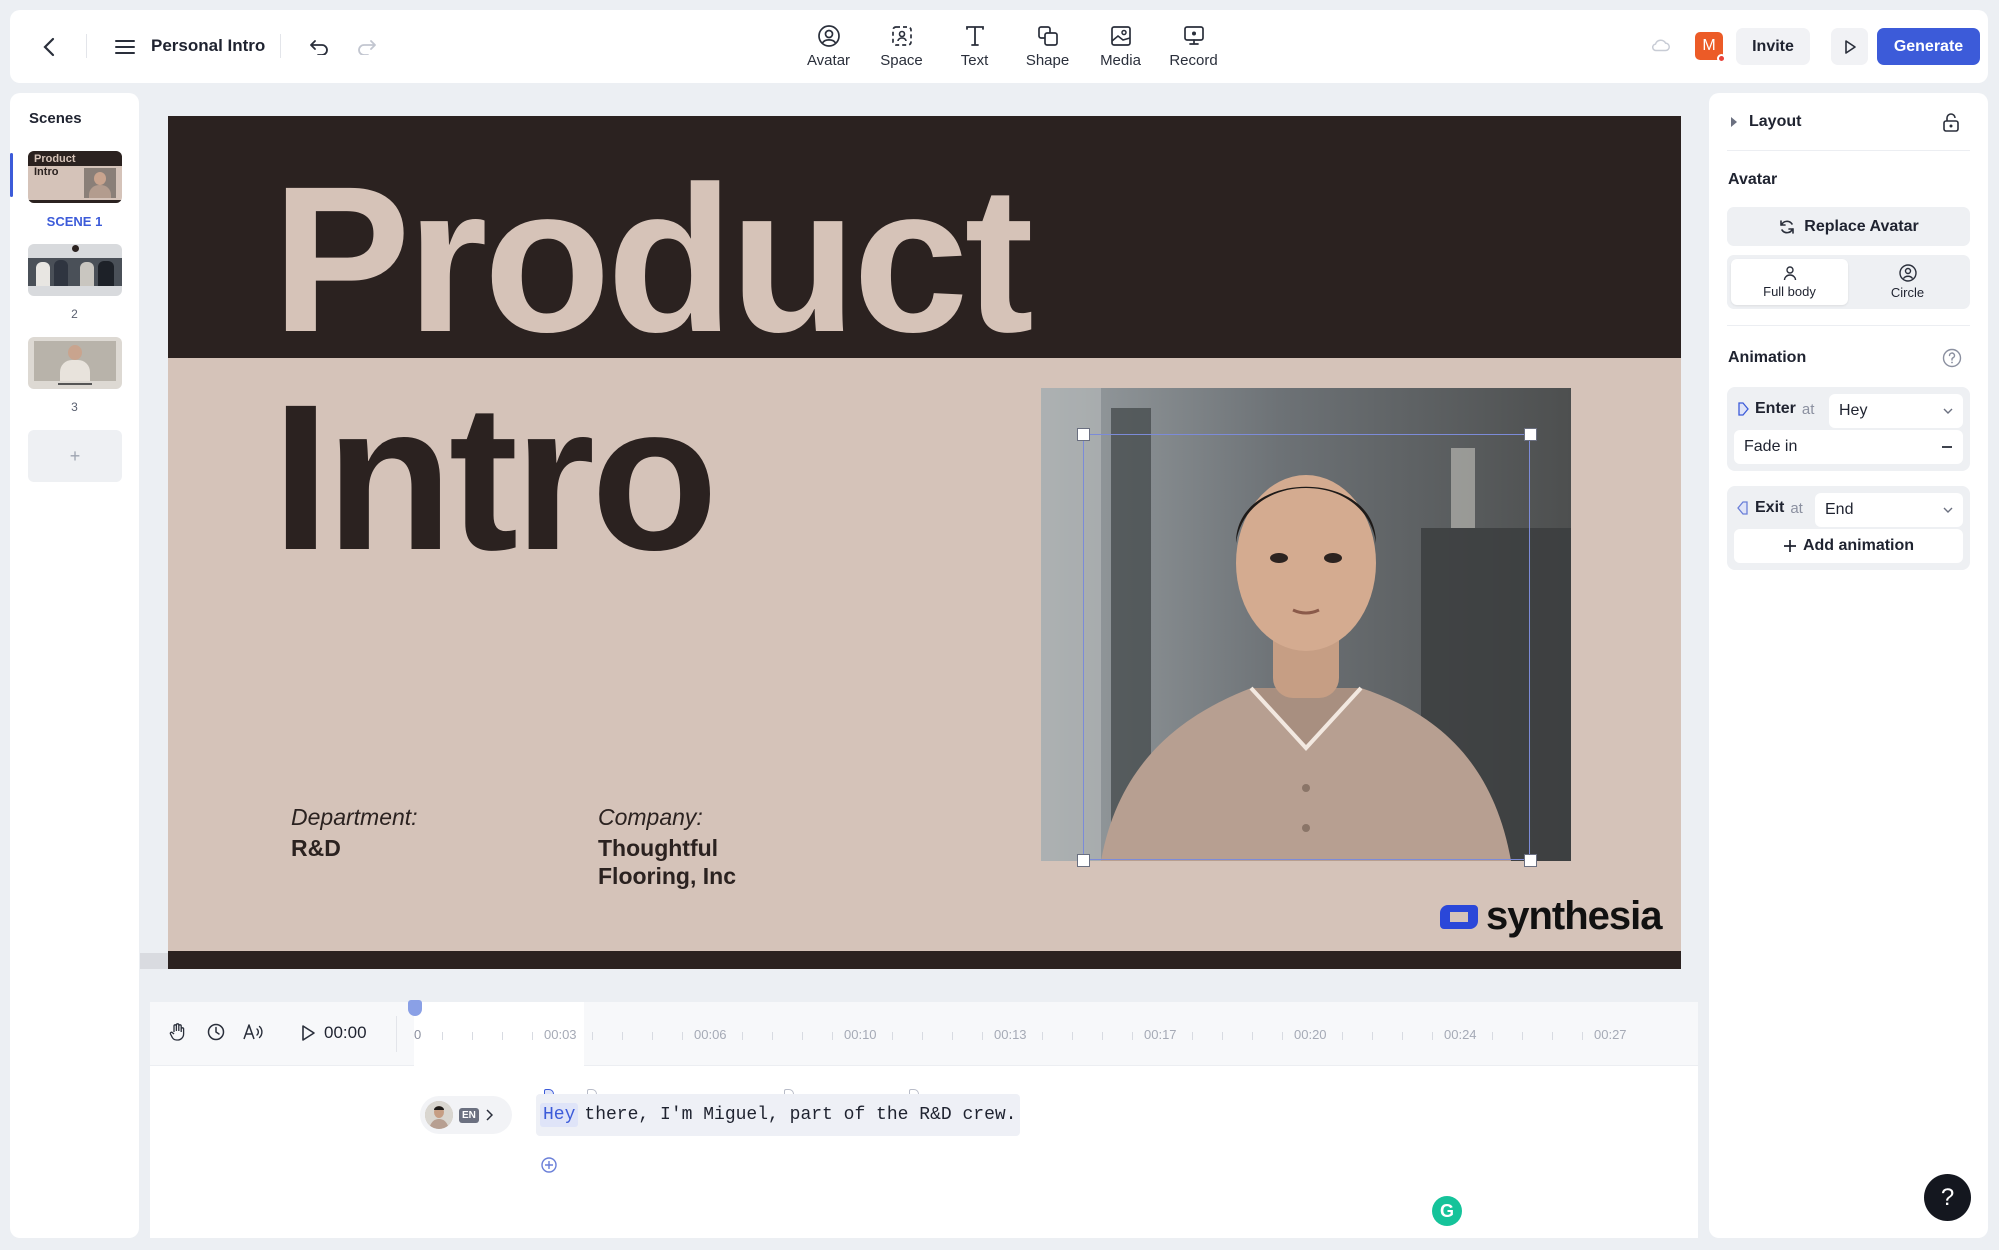 Image resolution: width=1999 pixels, height=1250 pixels. What do you see at coordinates (1773, 46) in the screenshot?
I see `invite-button: Invite` at bounding box center [1773, 46].